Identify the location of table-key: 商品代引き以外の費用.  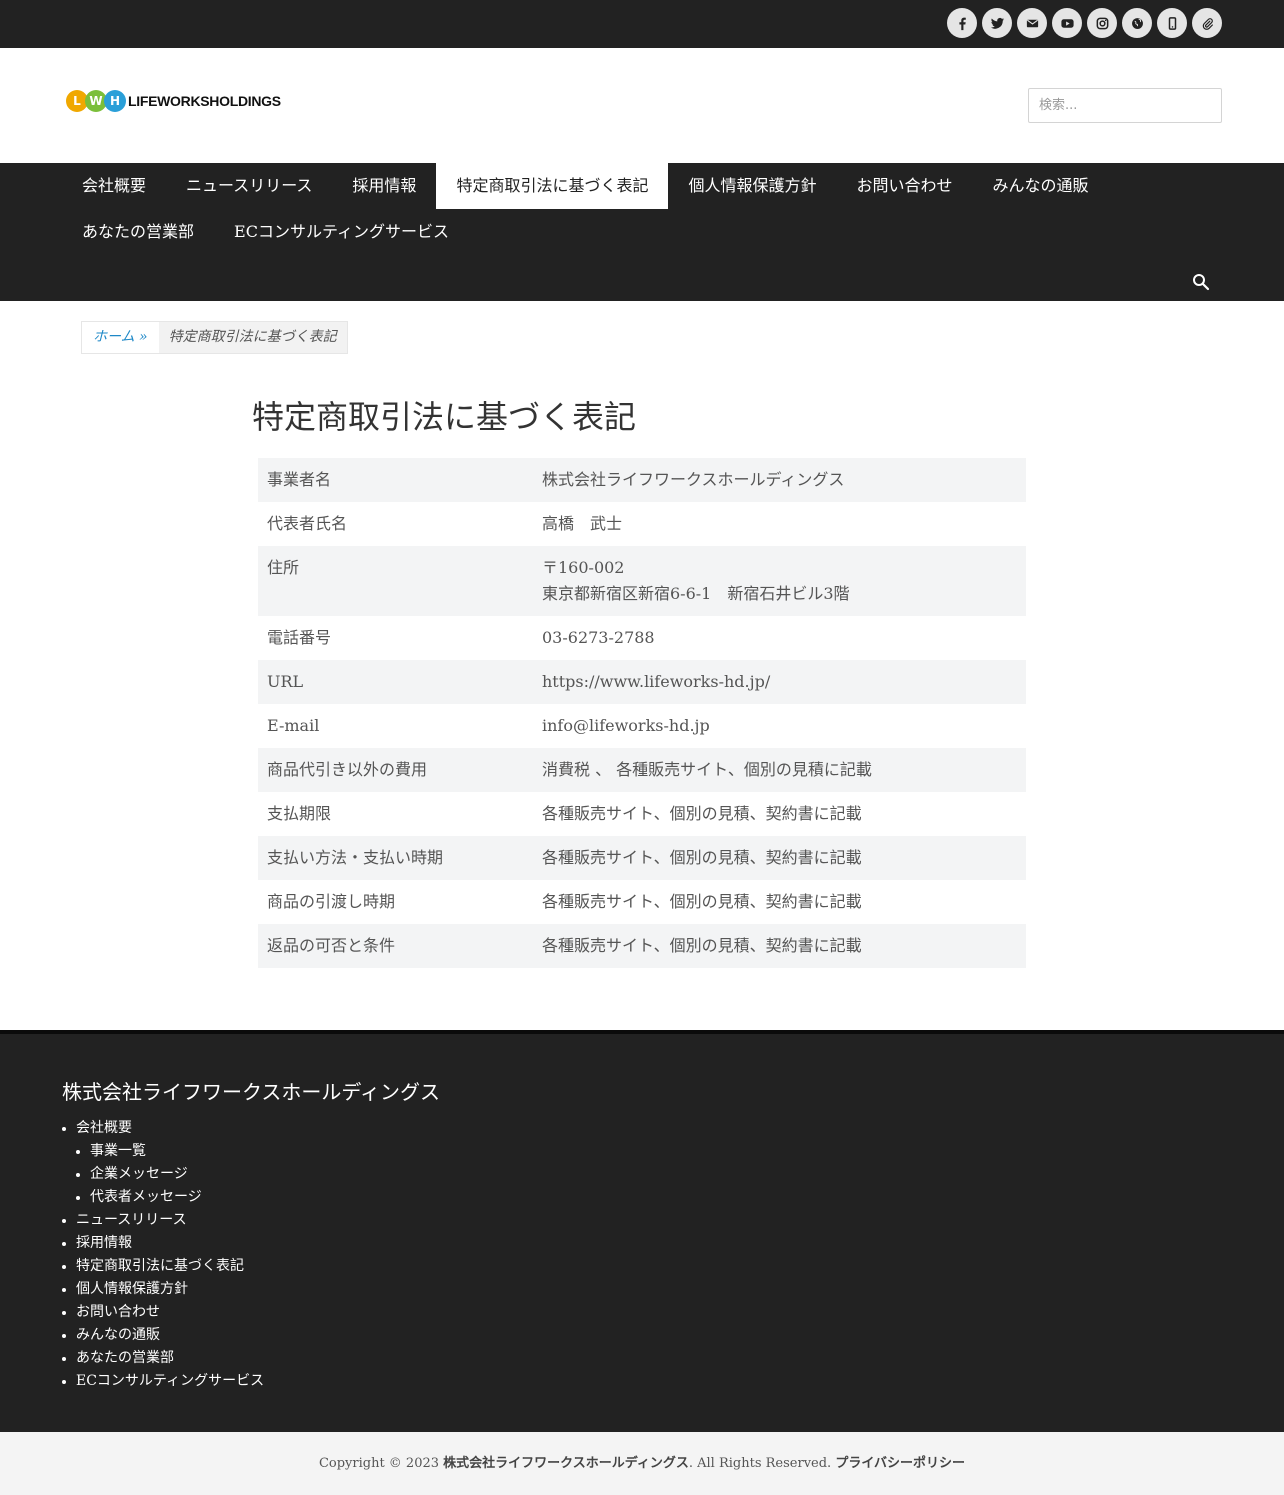
(347, 769).